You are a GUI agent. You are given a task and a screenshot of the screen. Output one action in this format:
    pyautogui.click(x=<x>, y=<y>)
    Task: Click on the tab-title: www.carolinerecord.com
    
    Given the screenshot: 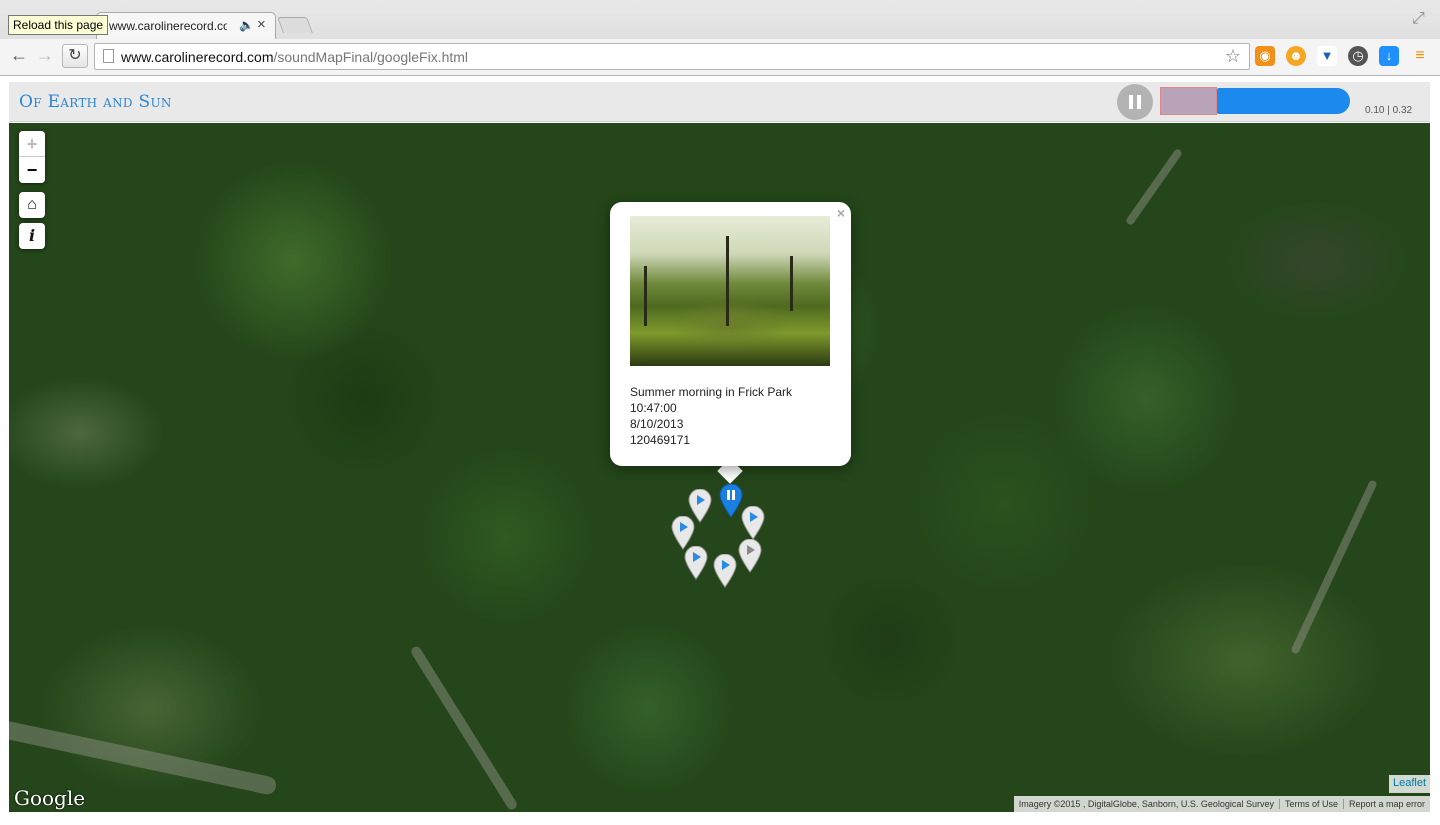 What is the action you would take?
    pyautogui.click(x=168, y=26)
    